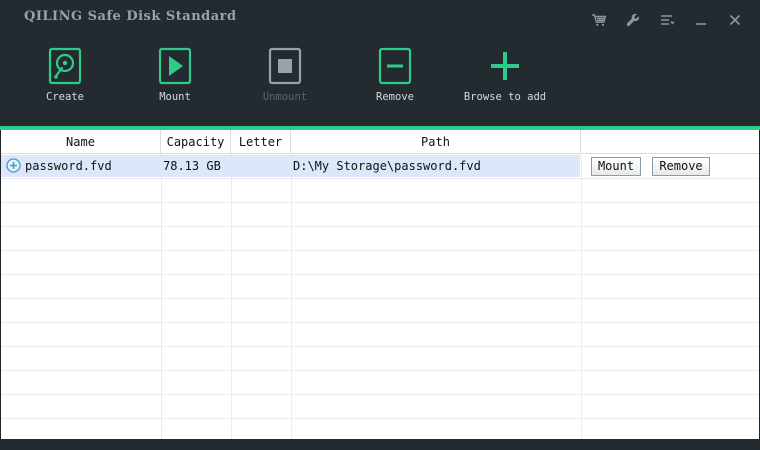 The image size is (760, 450). Describe the element at coordinates (81, 142) in the screenshot. I see `column-header-name: Name` at that location.